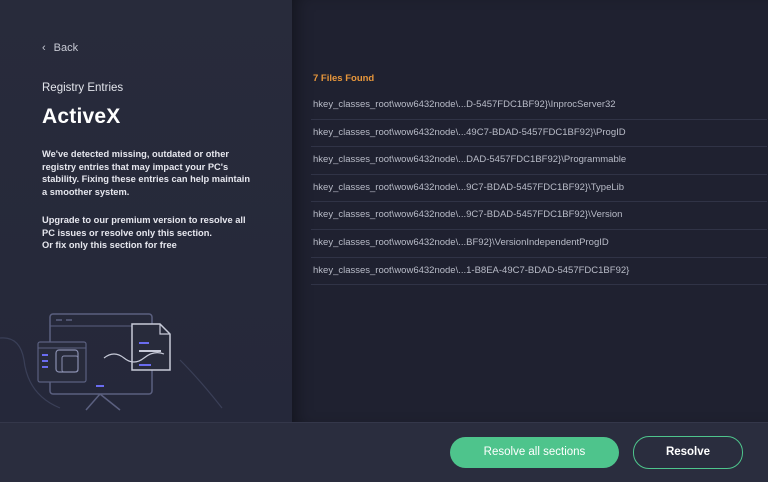 The width and height of the screenshot is (768, 482). I want to click on resolve-button: Resolve, so click(688, 452).